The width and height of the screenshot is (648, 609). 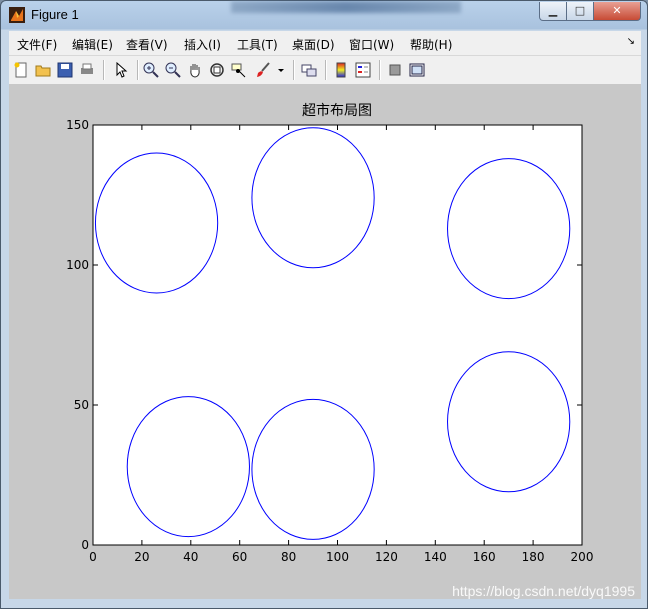 I want to click on blurred-region, so click(x=346, y=7).